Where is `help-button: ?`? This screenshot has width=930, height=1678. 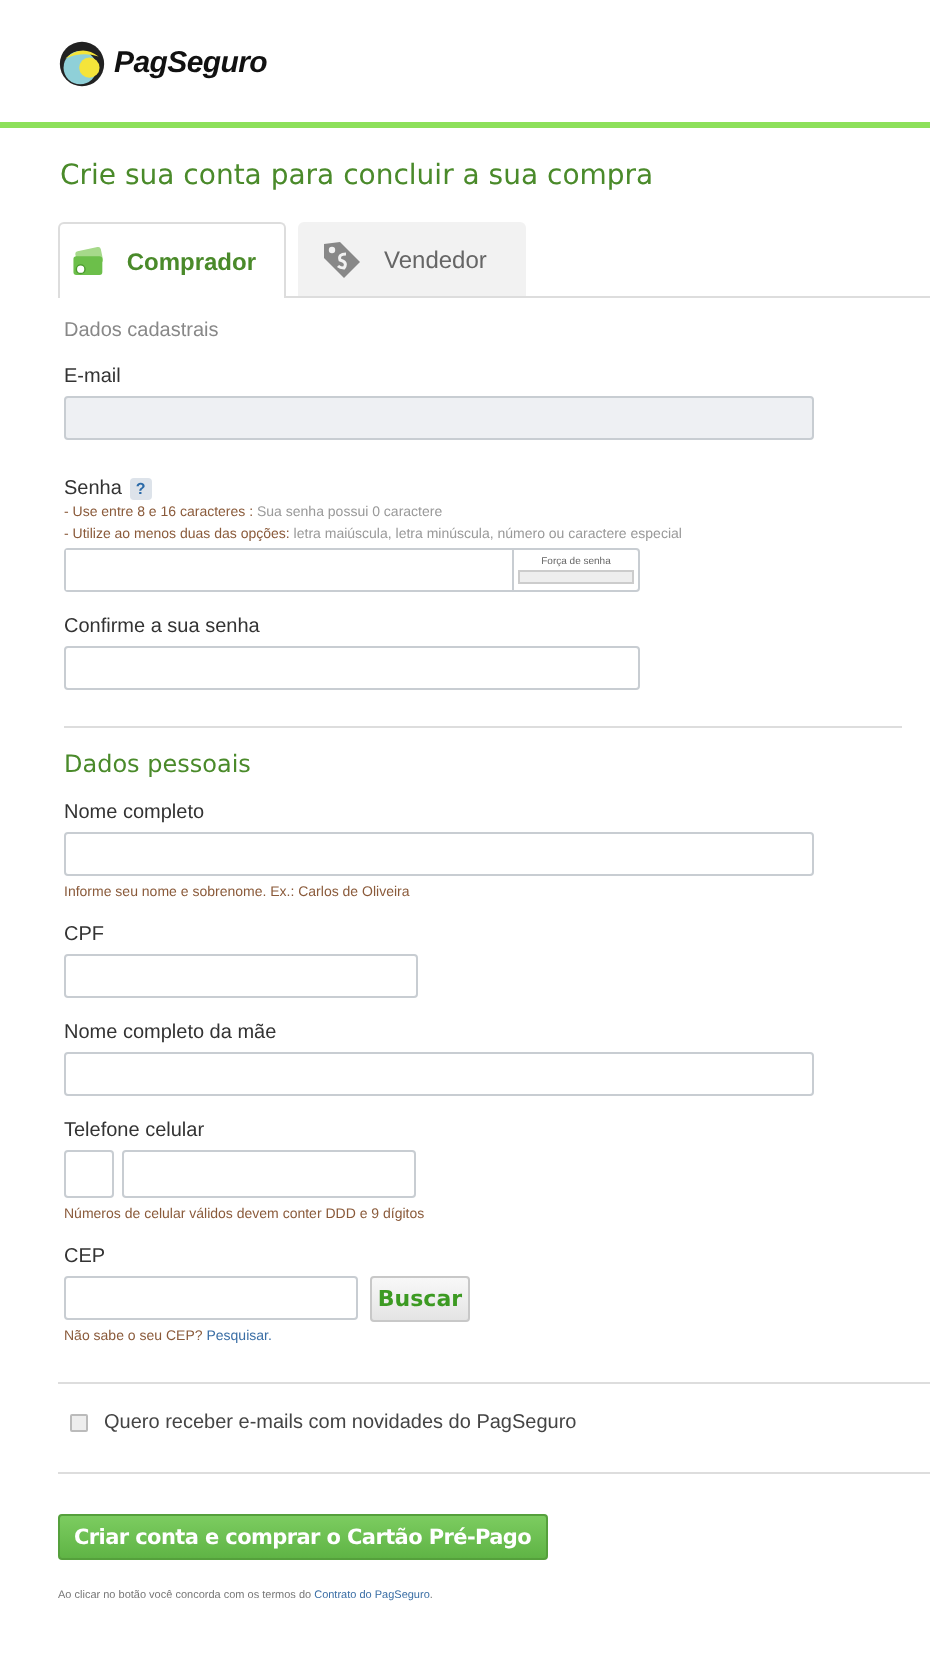
help-button: ? is located at coordinates (140, 489).